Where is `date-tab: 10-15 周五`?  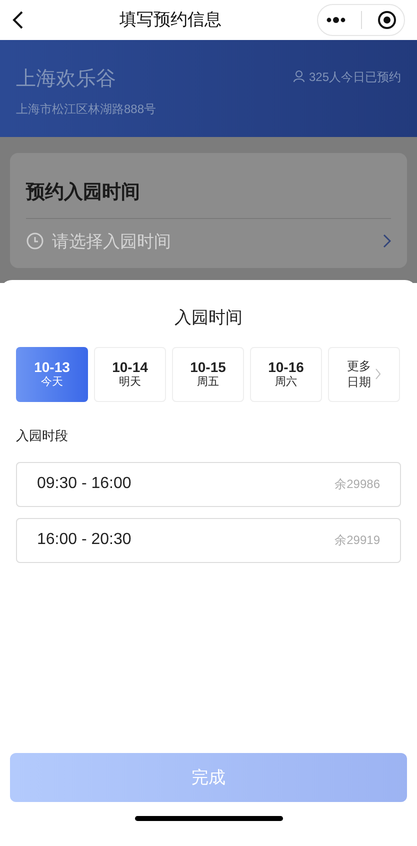
date-tab: 10-15 周五 is located at coordinates (208, 374).